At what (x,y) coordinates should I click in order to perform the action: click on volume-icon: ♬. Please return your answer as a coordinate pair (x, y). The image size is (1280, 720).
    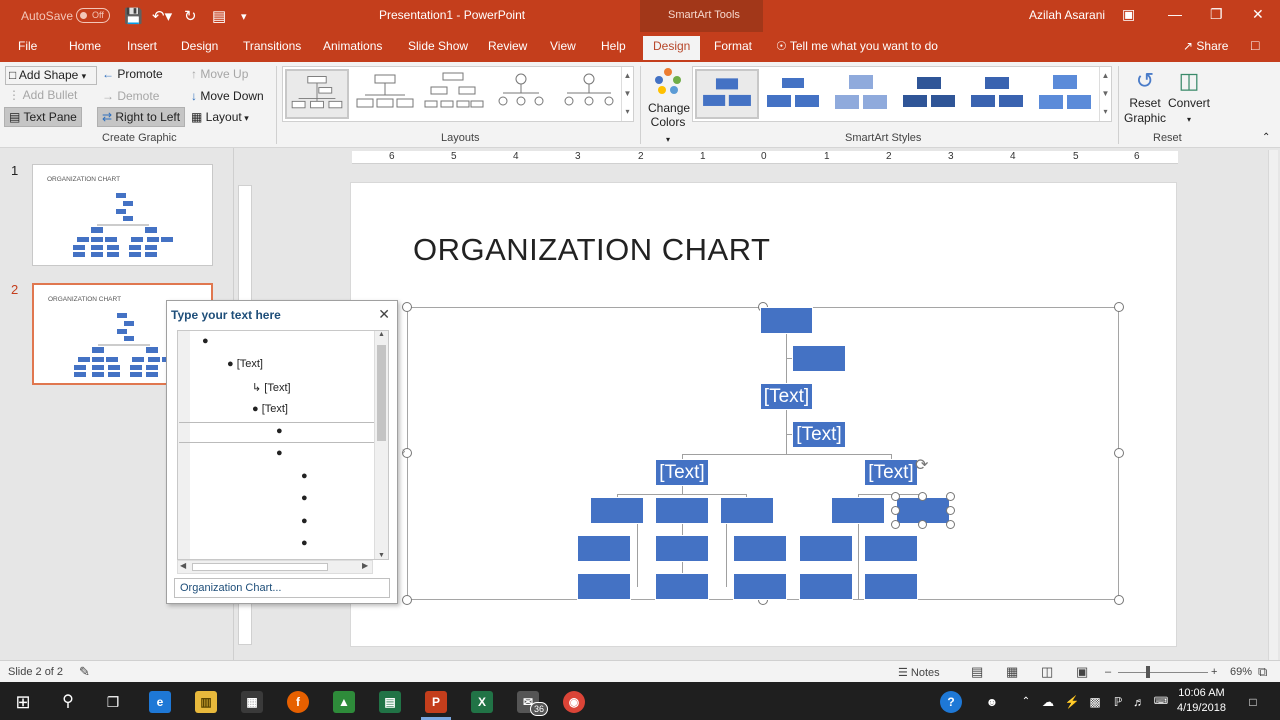
    Looking at the image, I should click on (1139, 702).